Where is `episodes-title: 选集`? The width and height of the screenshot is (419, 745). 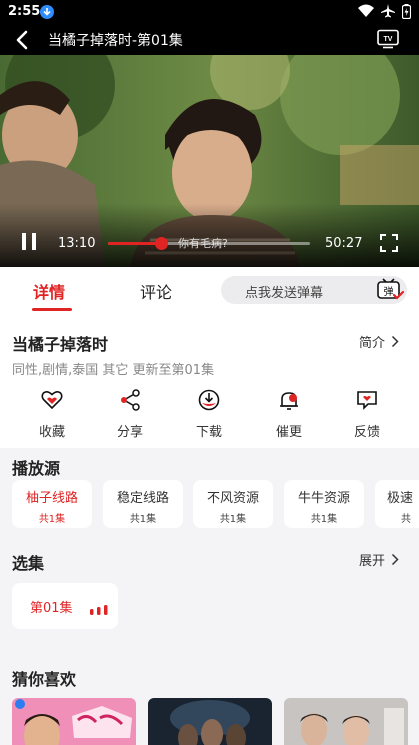
episodes-title: 选集 is located at coordinates (28, 563).